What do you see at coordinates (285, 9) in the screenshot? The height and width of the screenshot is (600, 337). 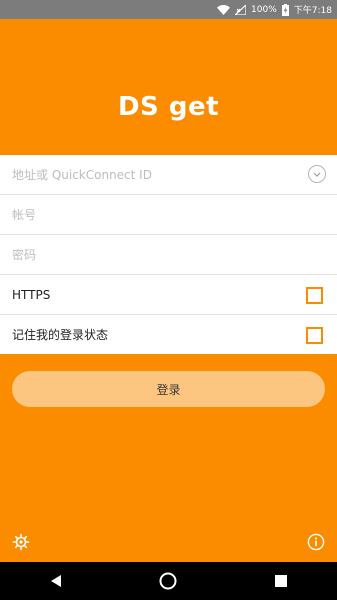 I see `battery-charging-icon` at bounding box center [285, 9].